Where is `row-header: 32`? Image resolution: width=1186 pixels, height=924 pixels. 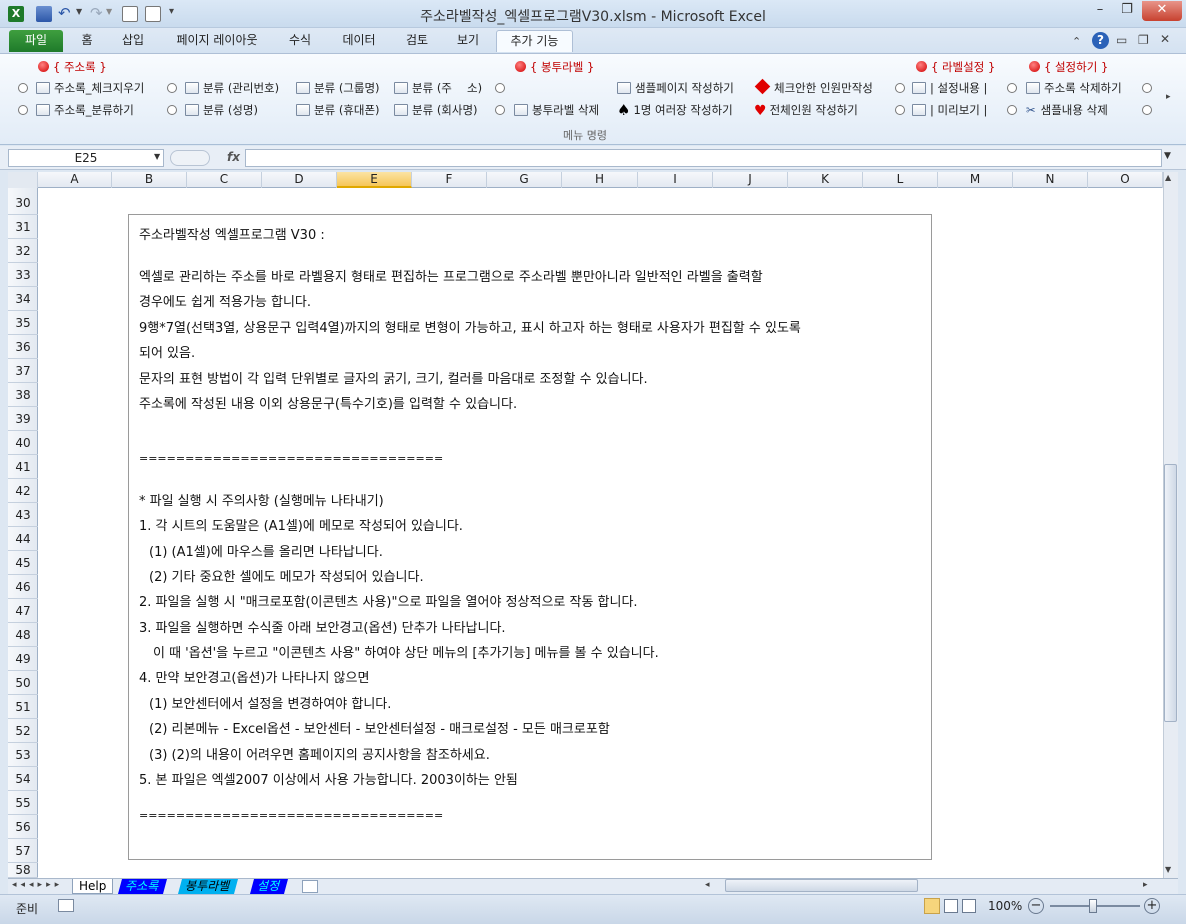
row-header: 32 is located at coordinates (23, 251).